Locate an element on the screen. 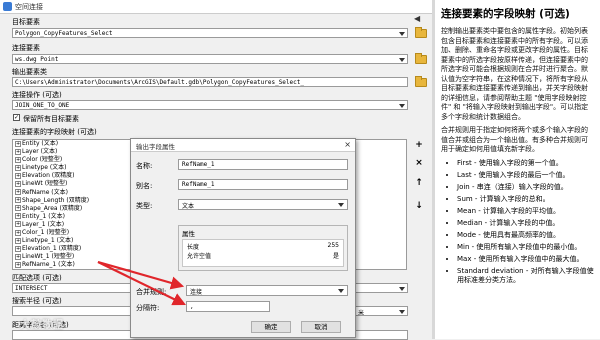 Image resolution: width=600 pixels, height=340 pixels. ok-button: 确定 is located at coordinates (271, 327).